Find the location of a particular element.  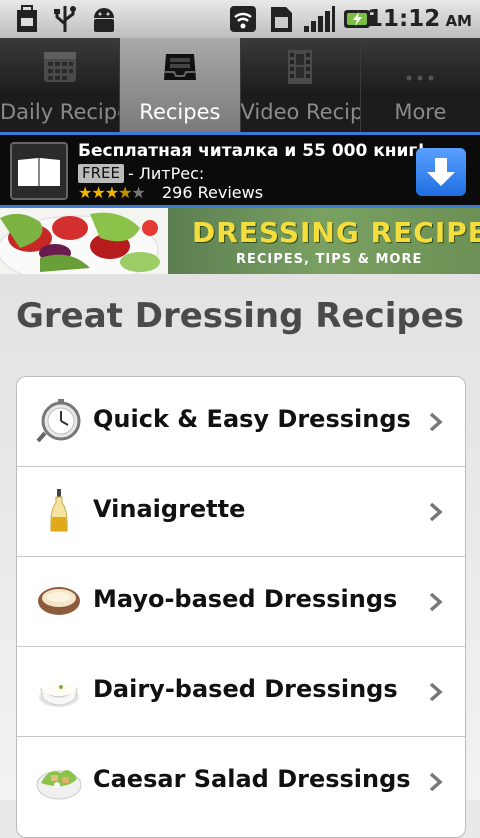

bowl-icon is located at coordinates (59, 601).